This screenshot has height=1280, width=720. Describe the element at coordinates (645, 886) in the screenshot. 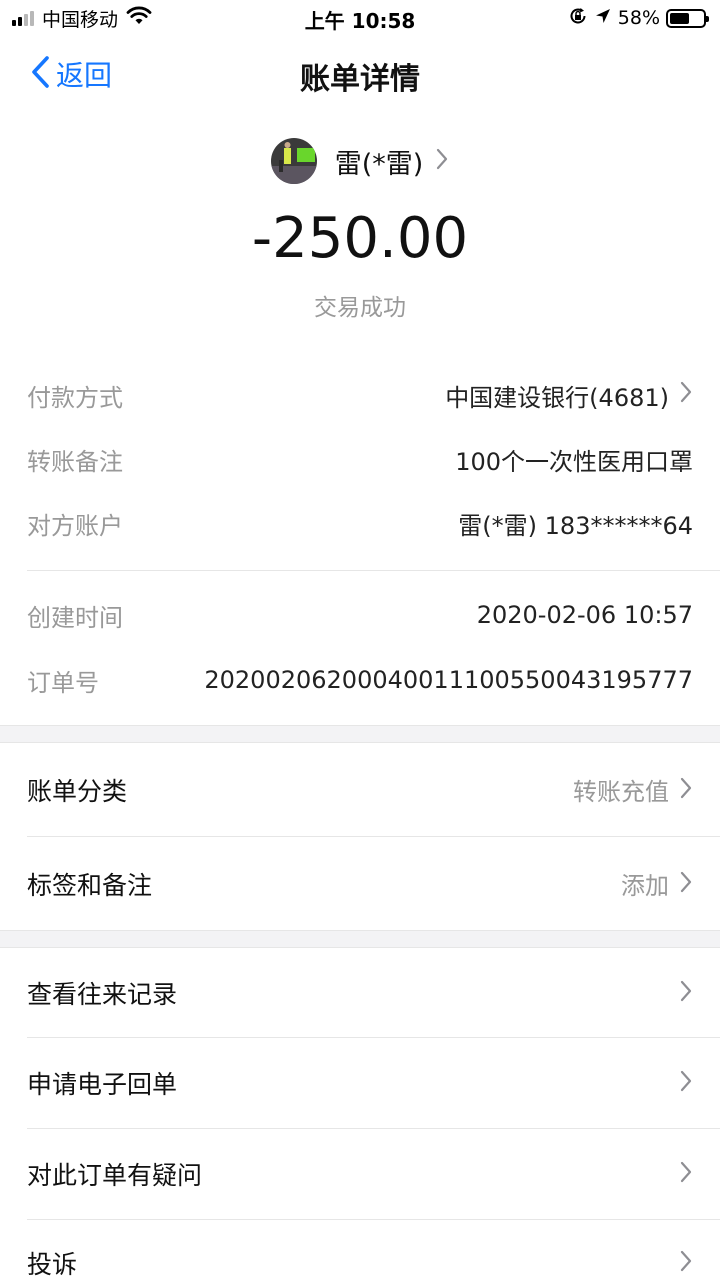

I see `add-tag-value: 添加` at that location.